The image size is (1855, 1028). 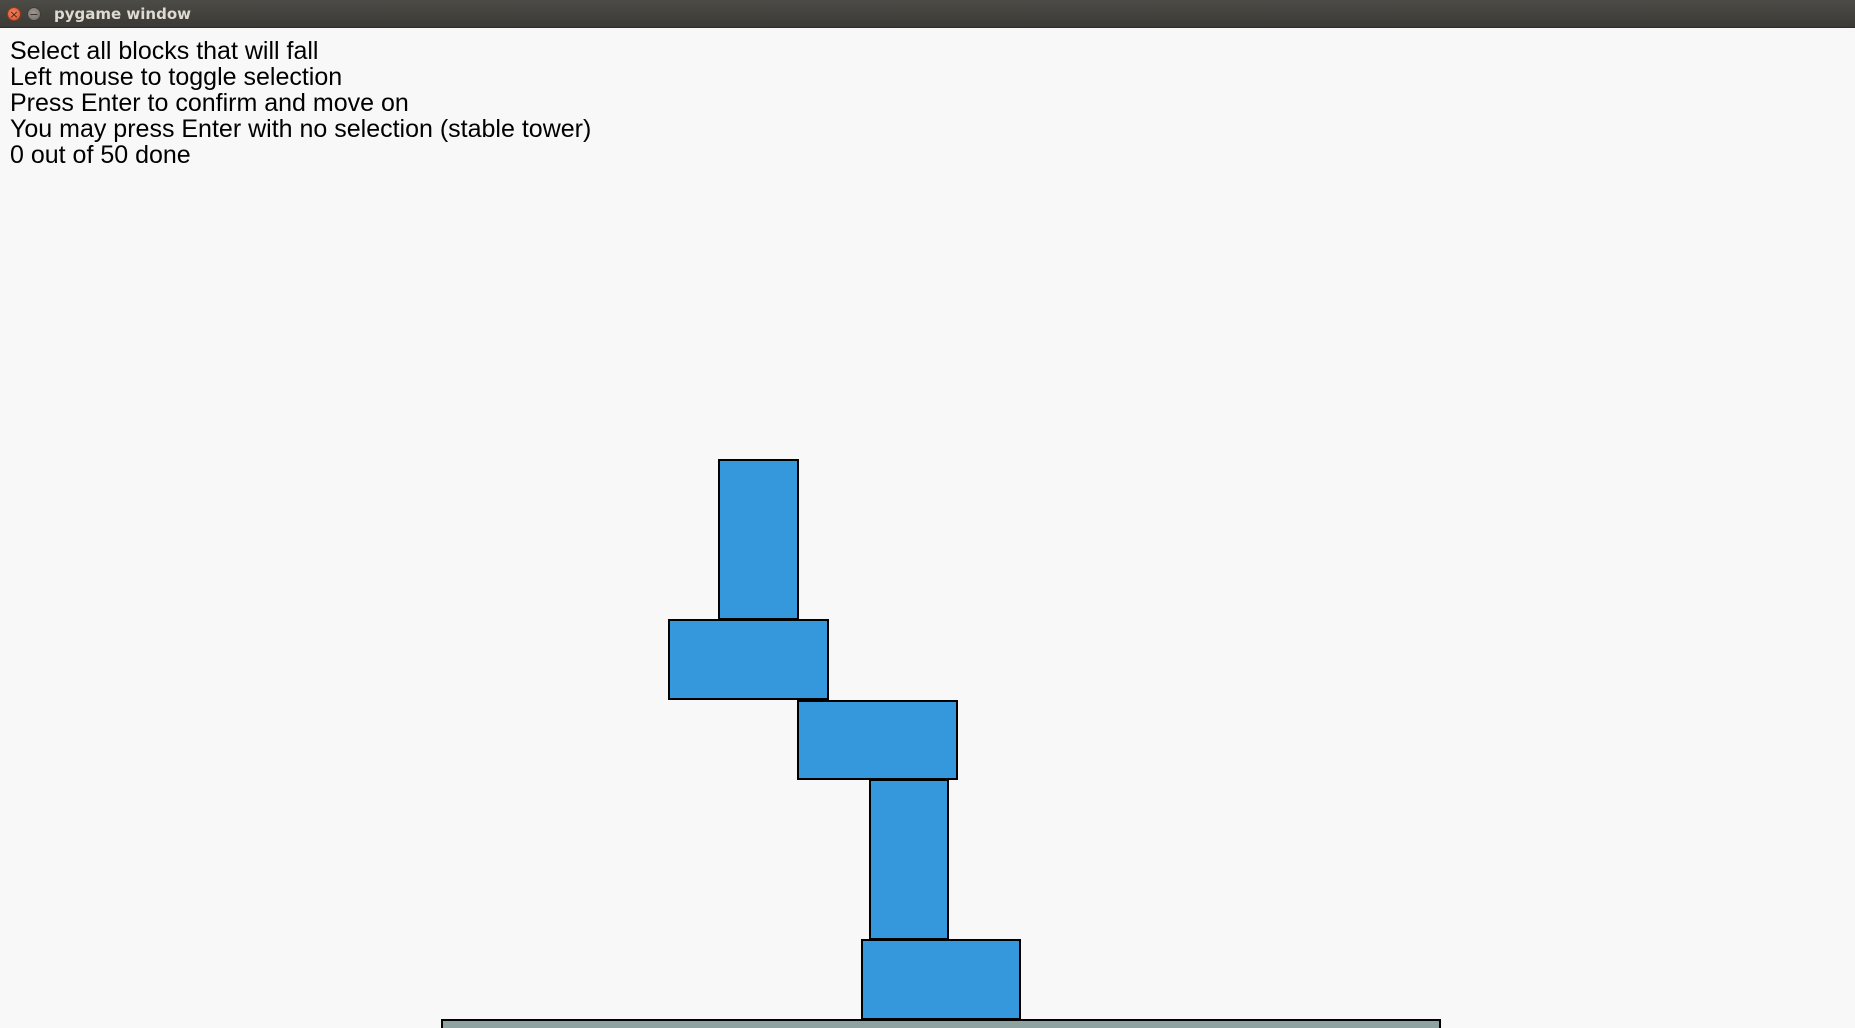 I want to click on ground-platform, so click(x=941, y=1023).